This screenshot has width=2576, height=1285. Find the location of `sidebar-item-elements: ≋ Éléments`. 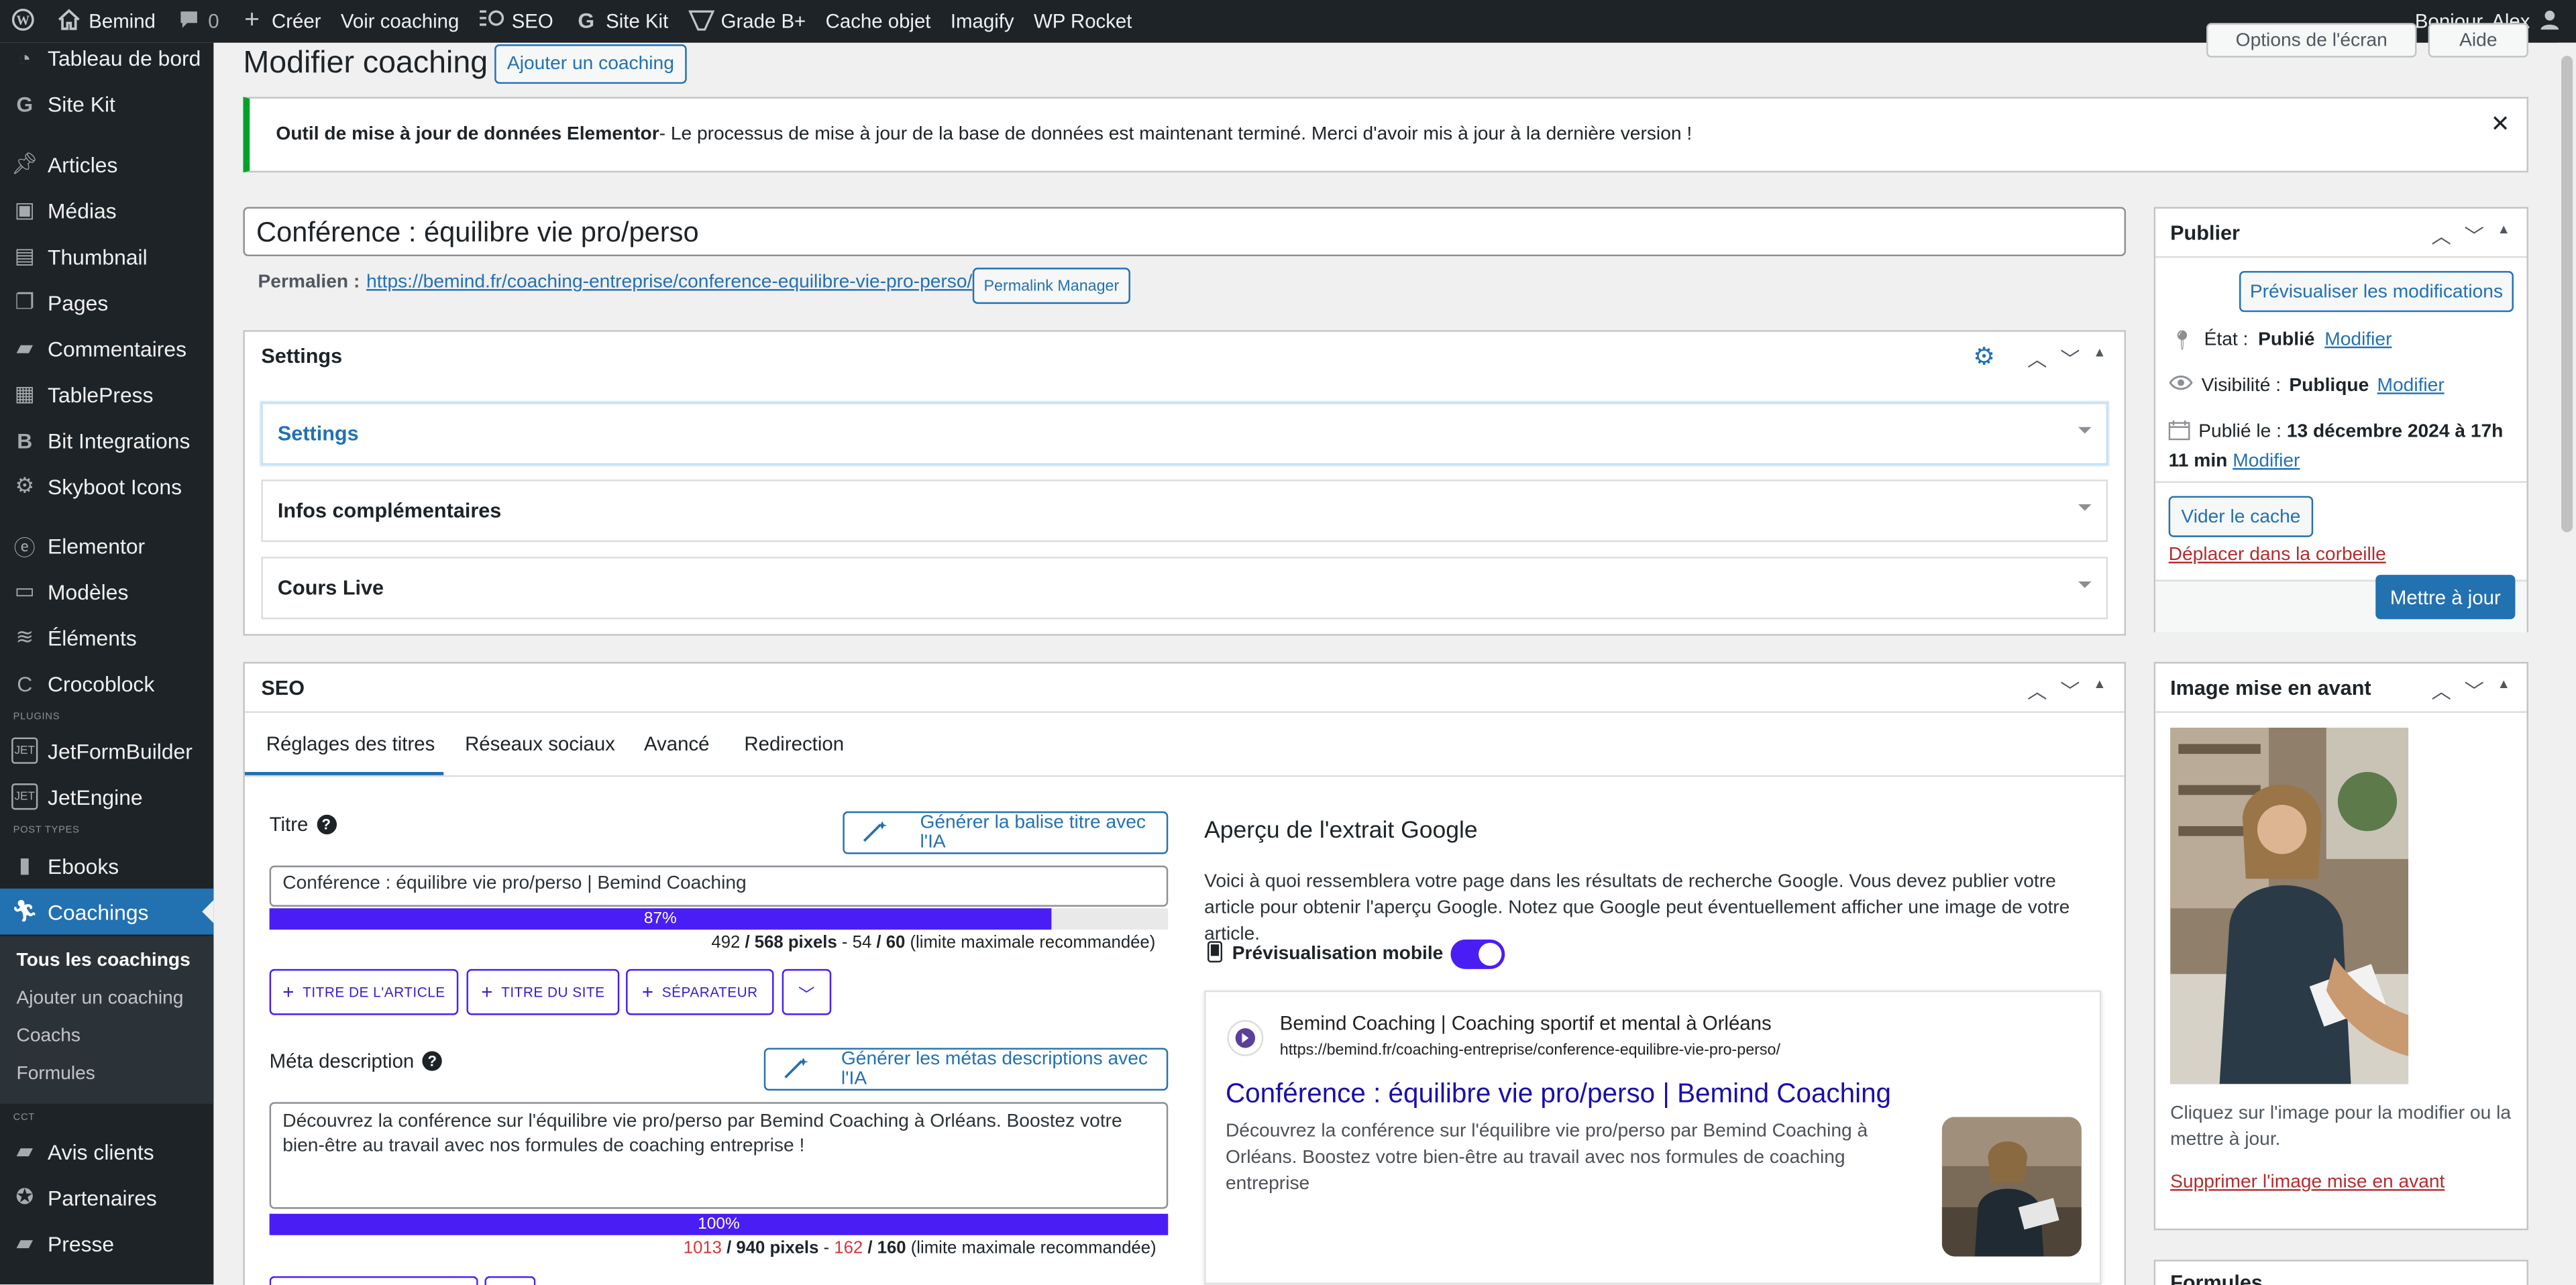

sidebar-item-elements: ≋ Éléments is located at coordinates (106, 637).